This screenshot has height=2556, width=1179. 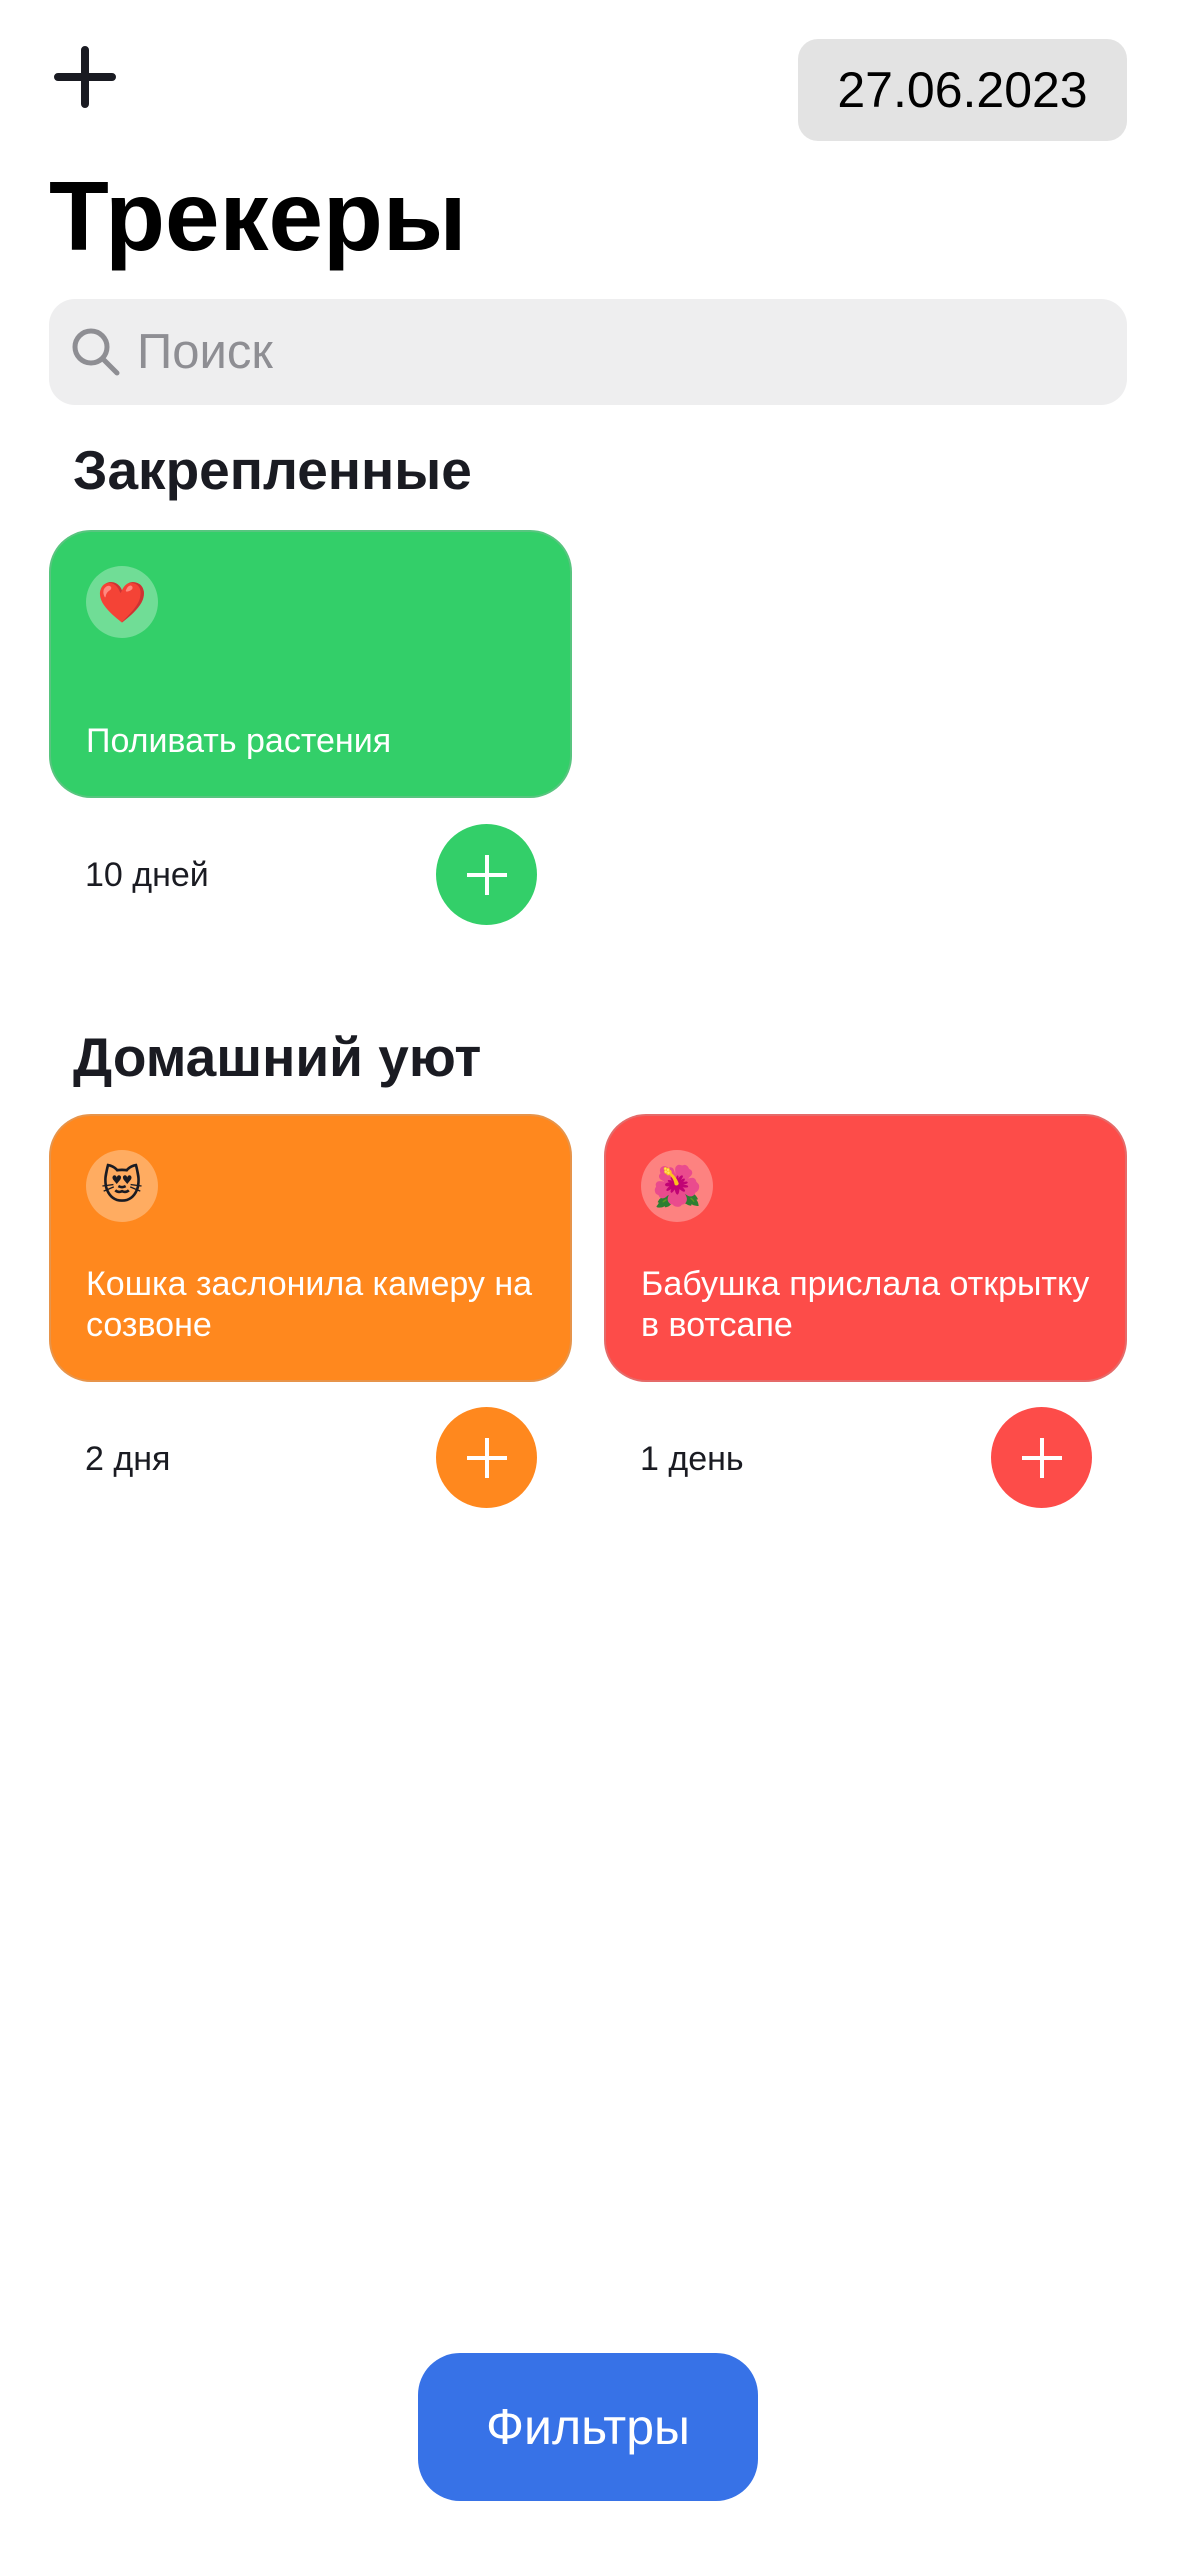 I want to click on add-tracker-button, so click(x=85, y=77).